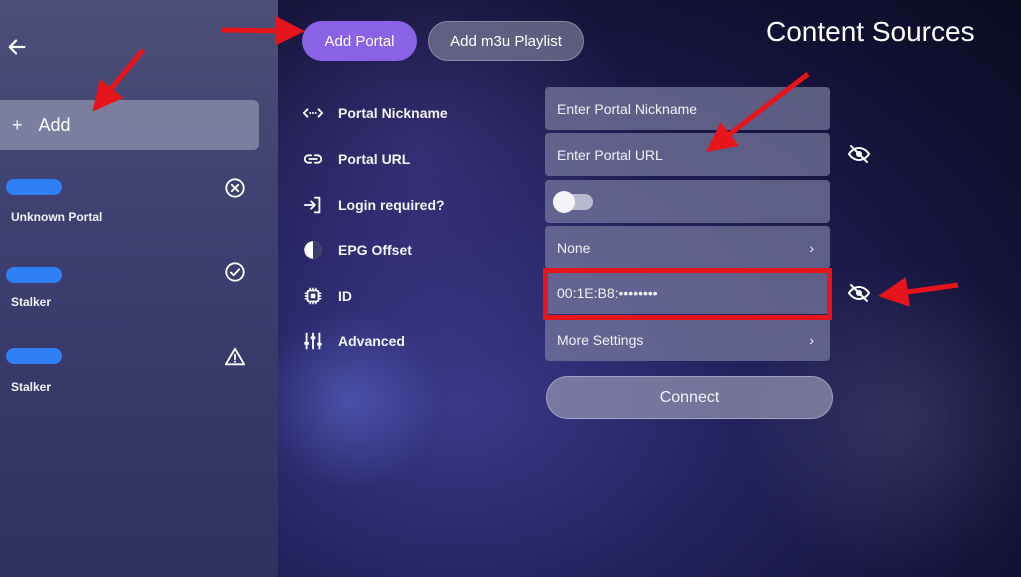 Image resolution: width=1021 pixels, height=577 pixels. Describe the element at coordinates (375, 250) in the screenshot. I see `label-text: EPG Offset` at that location.